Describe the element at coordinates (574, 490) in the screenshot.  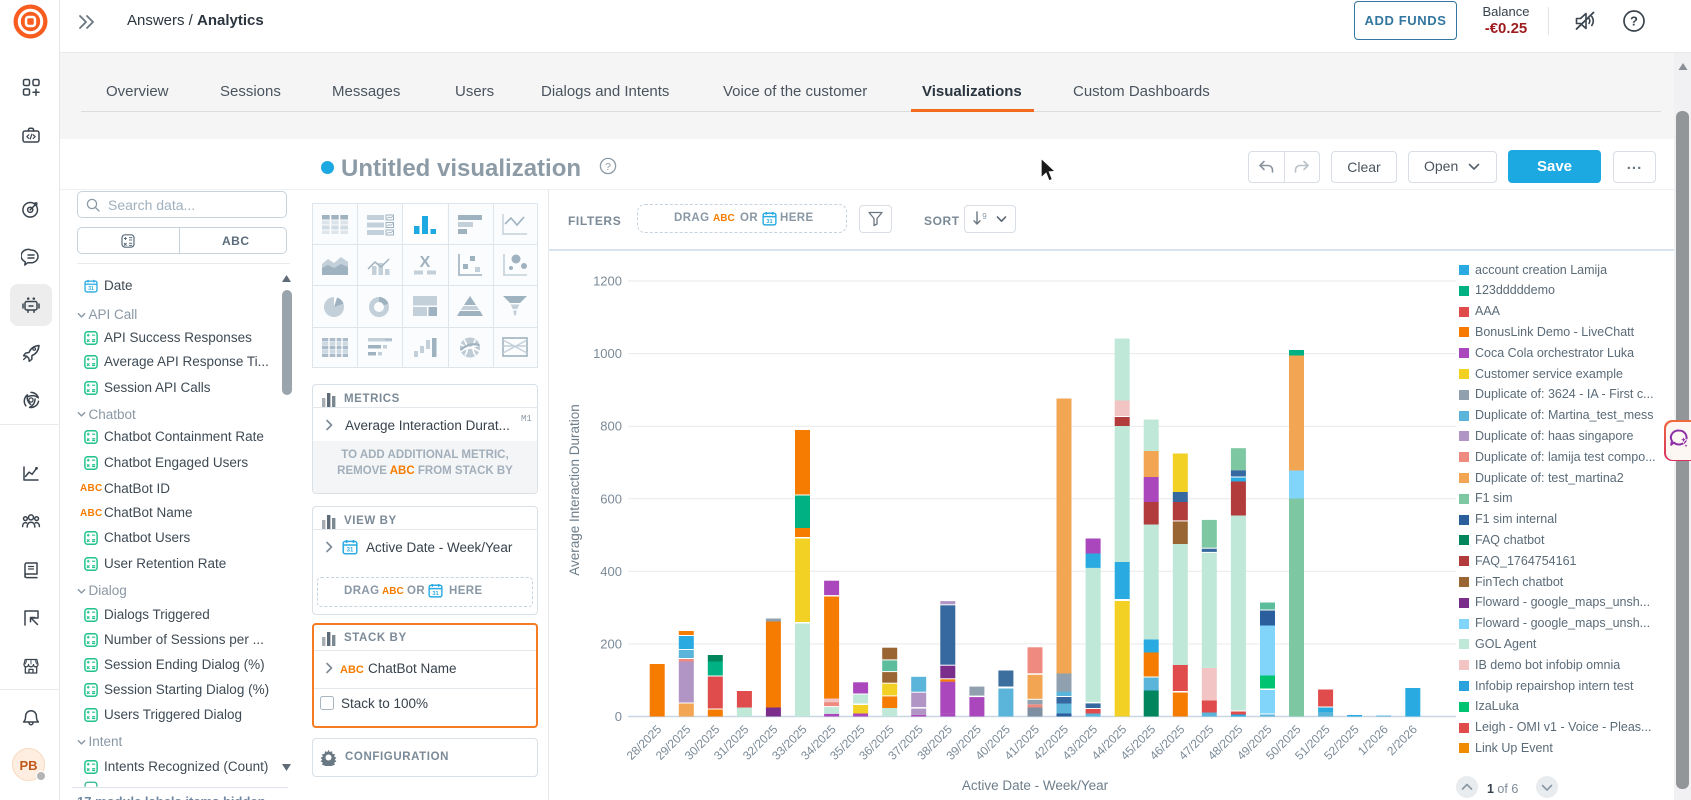
I see `svg-text: Average Interaction Duration` at that location.